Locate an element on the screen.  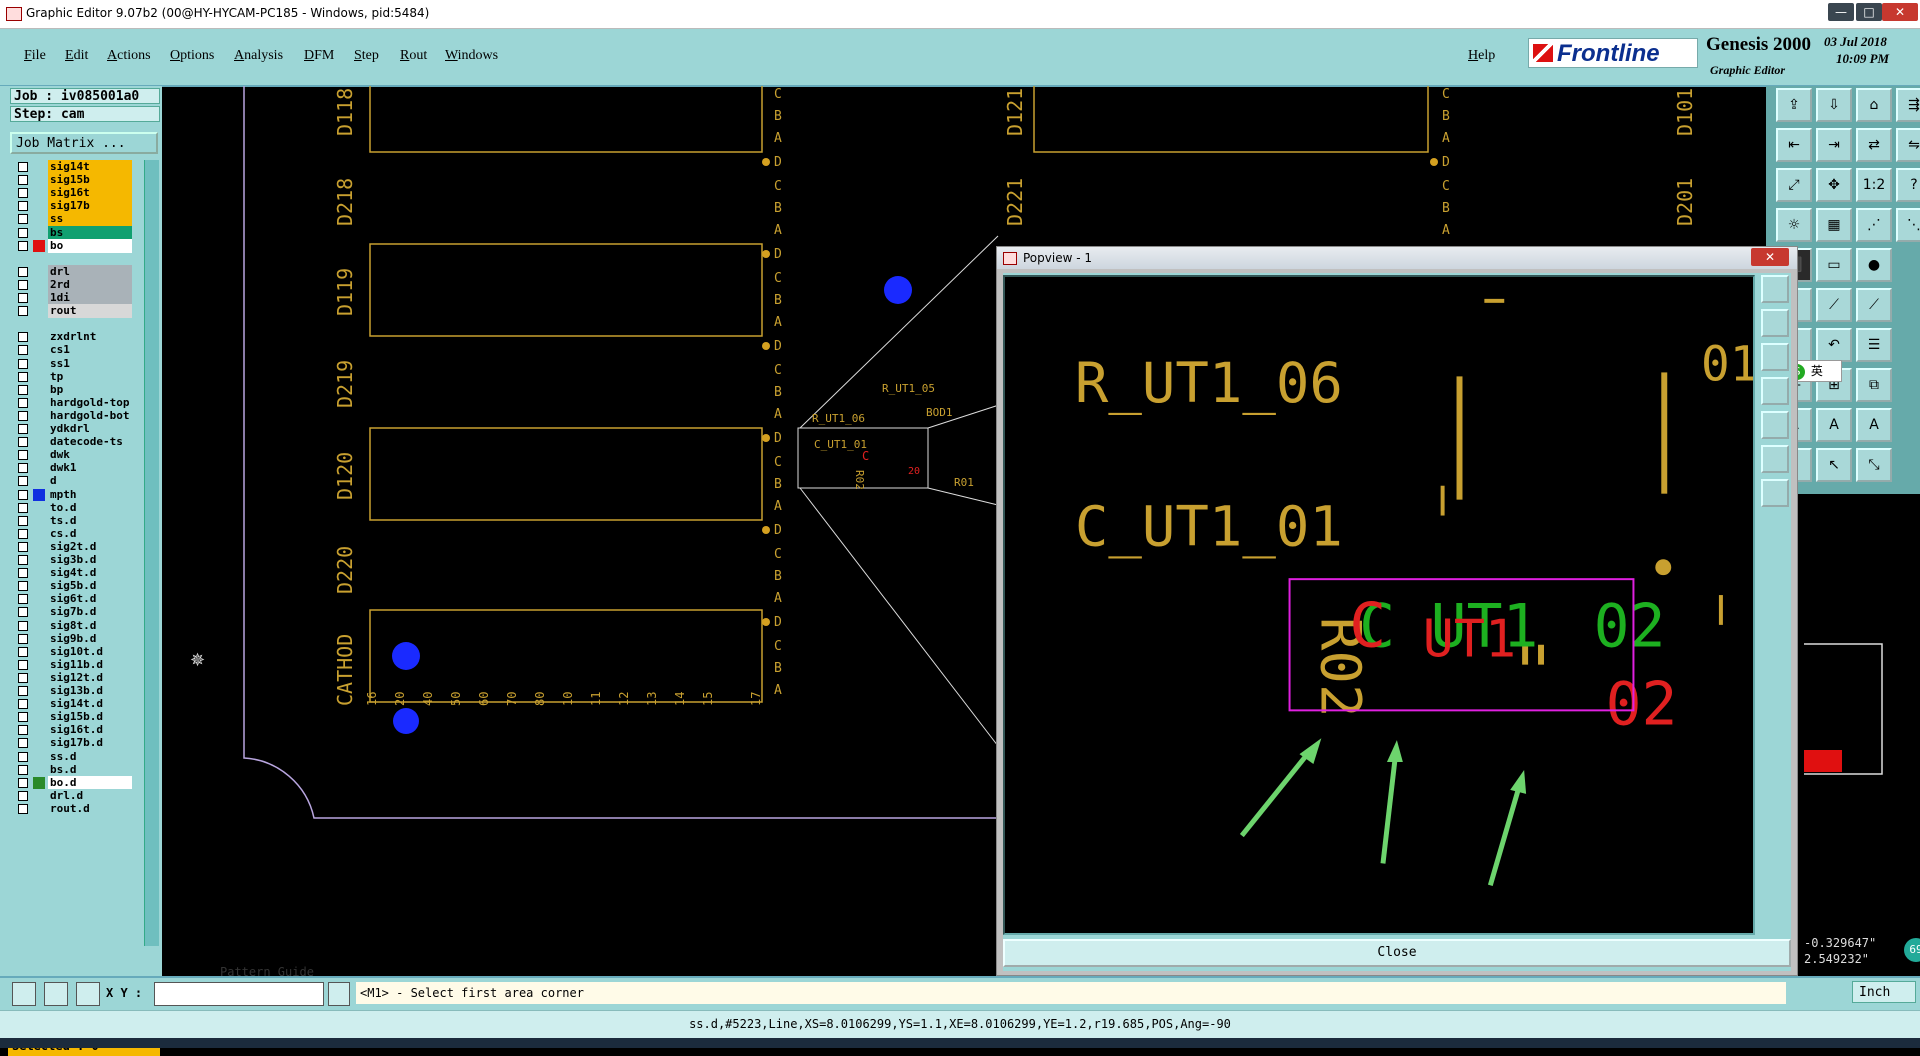
layer-row: ss is located at coordinates (72, 219).